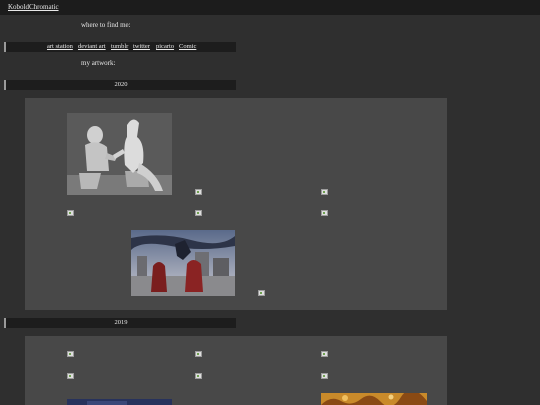 The image size is (540, 405). Describe the element at coordinates (165, 46) in the screenshot. I see `link-picarto: picarto` at that location.